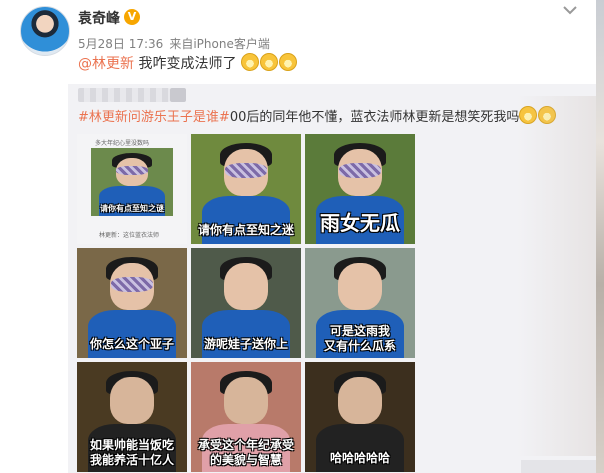 The height and width of the screenshot is (473, 604). Describe the element at coordinates (570, 10) in the screenshot. I see `chevron-down-icon` at that location.